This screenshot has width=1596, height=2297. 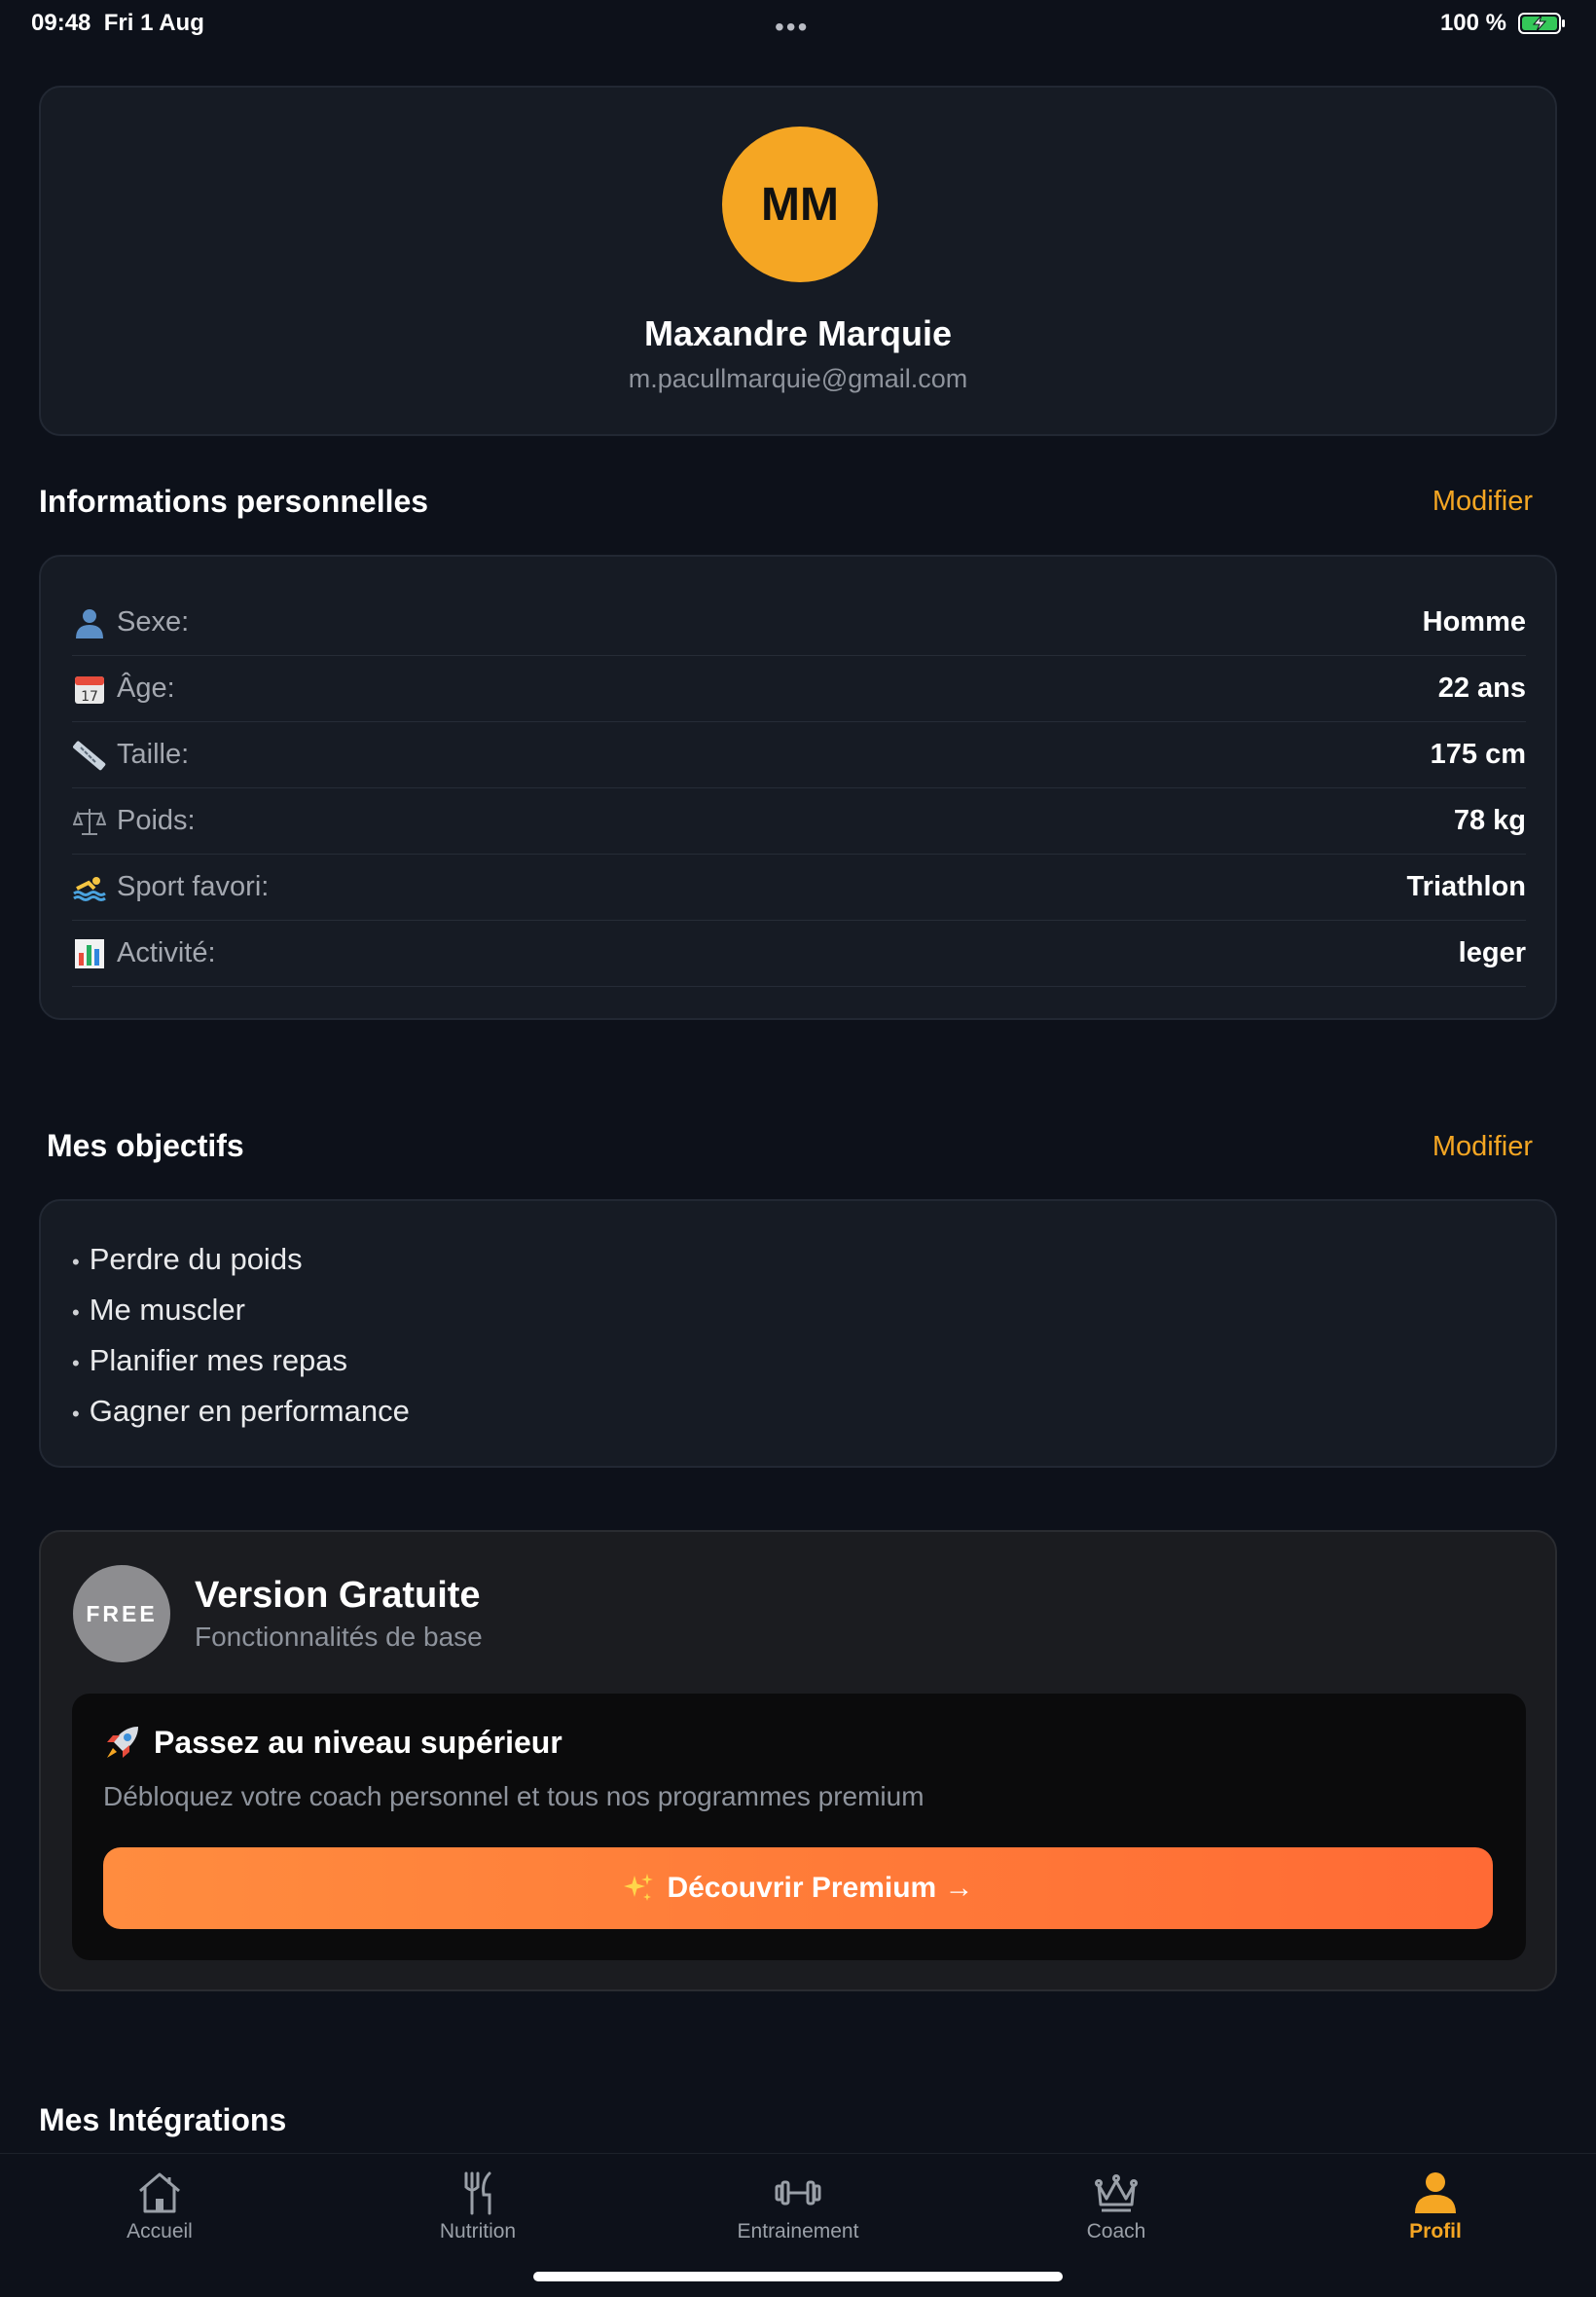 What do you see at coordinates (163, 2119) in the screenshot?
I see `integrations-title: Mes Intégrations` at bounding box center [163, 2119].